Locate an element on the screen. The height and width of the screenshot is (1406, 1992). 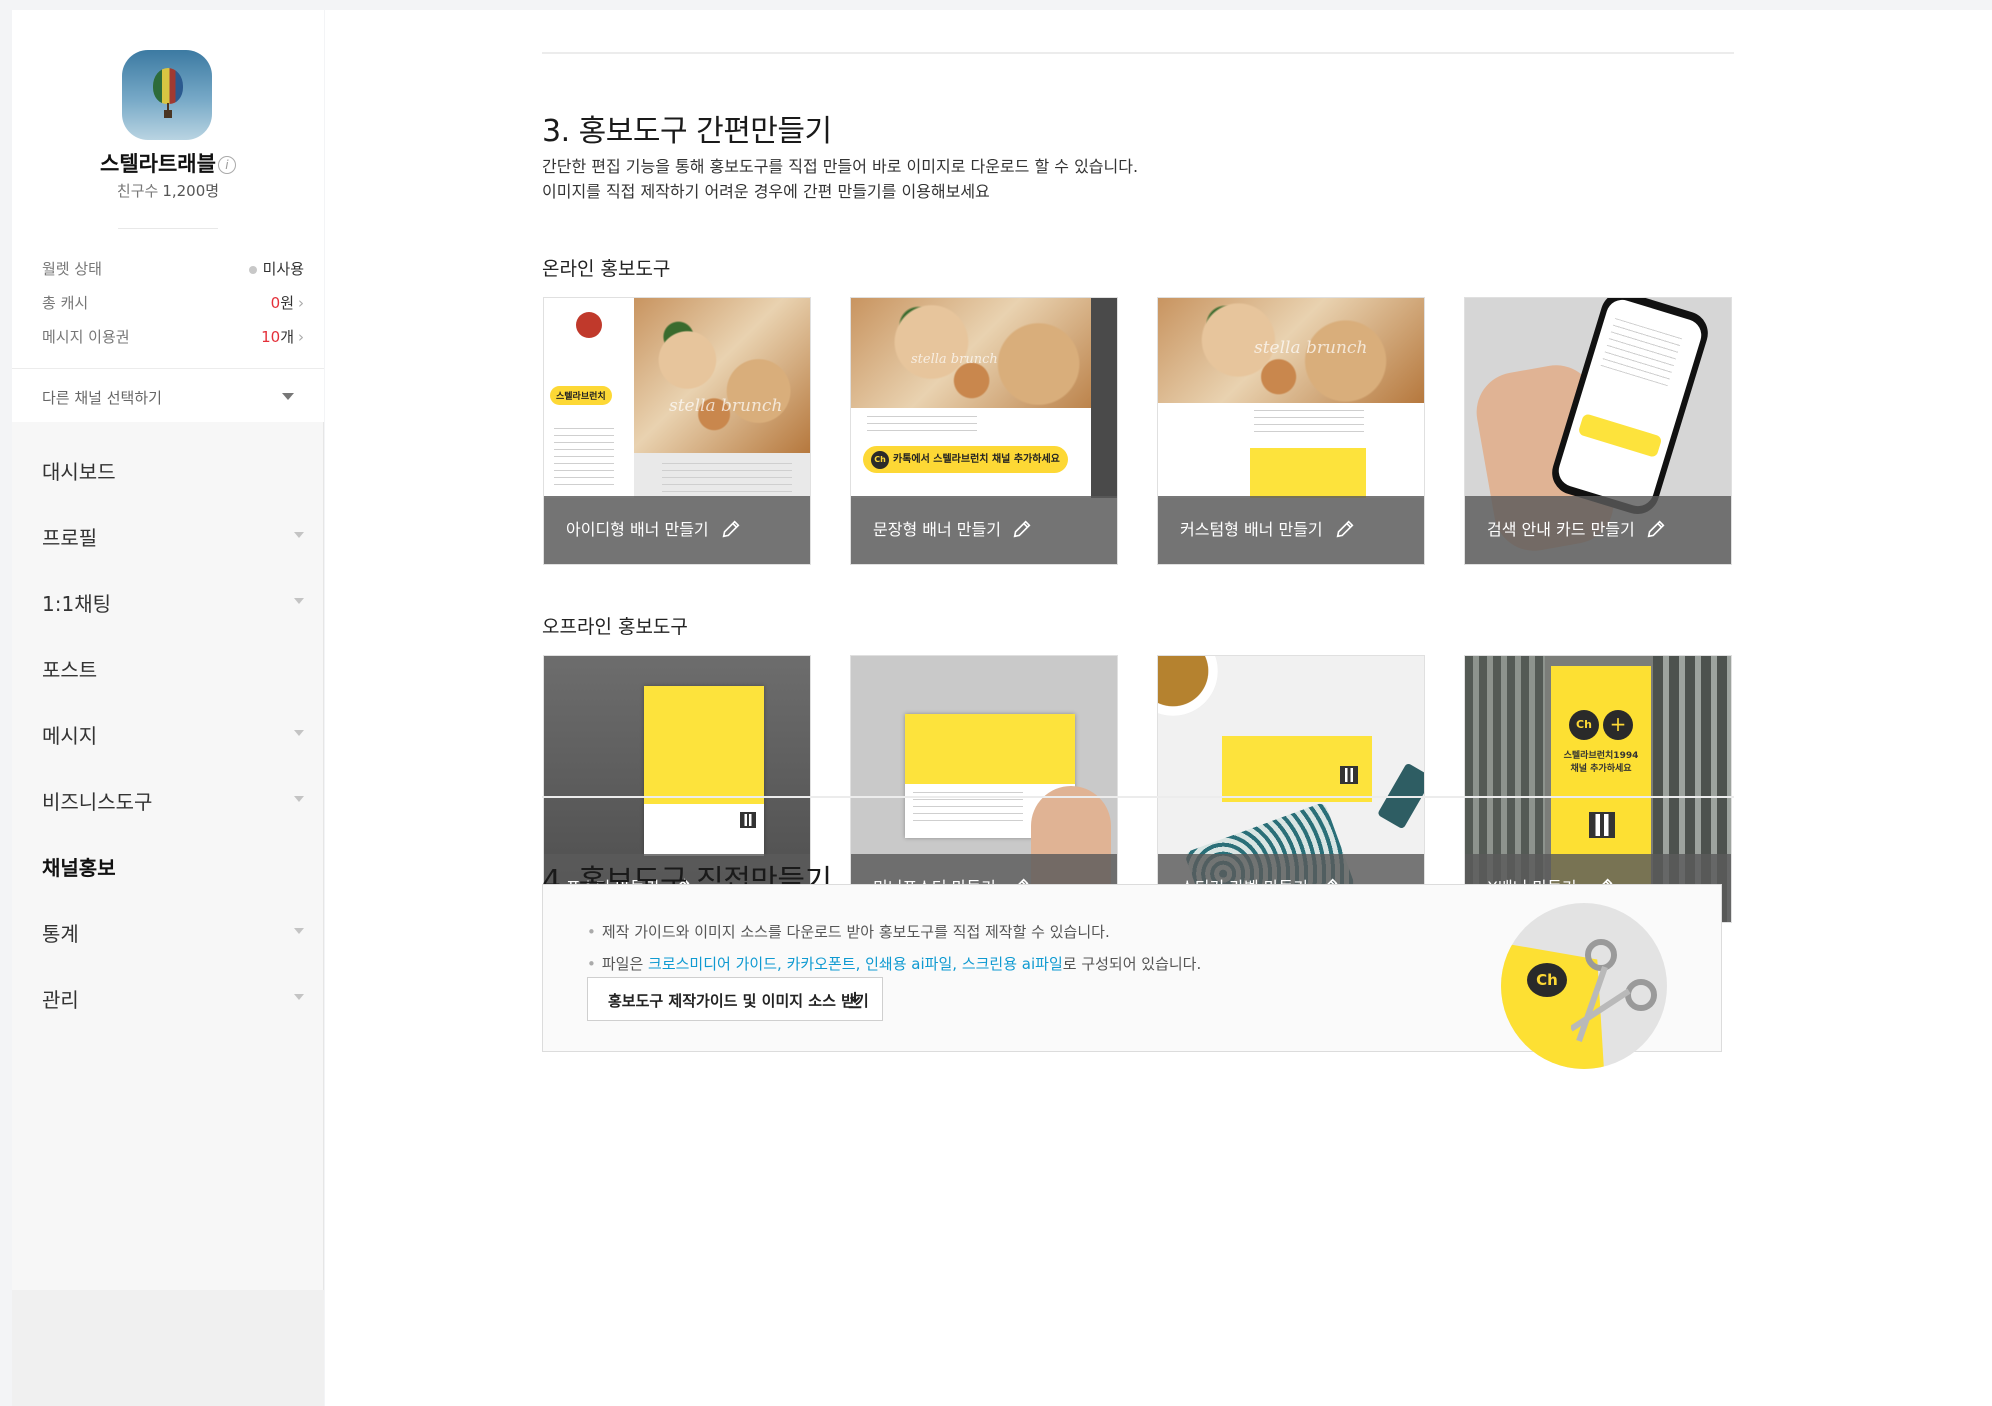
link-print-ai-file: 인쇄용 ai파일 is located at coordinates (908, 964).